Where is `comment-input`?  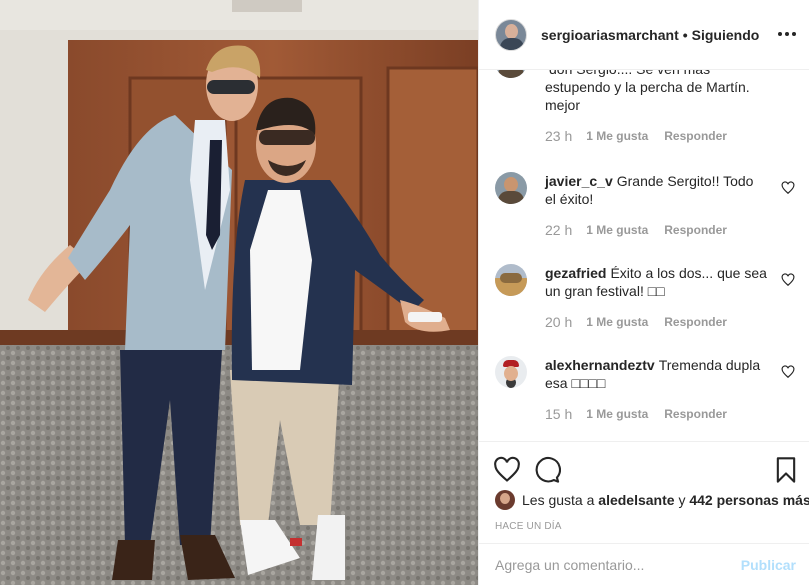 comment-input is located at coordinates (618, 564).